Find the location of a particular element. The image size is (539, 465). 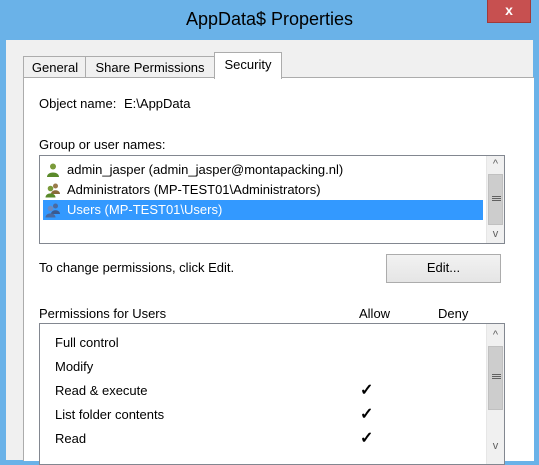

permission-row: List folder contents ✓ is located at coordinates (263, 415).